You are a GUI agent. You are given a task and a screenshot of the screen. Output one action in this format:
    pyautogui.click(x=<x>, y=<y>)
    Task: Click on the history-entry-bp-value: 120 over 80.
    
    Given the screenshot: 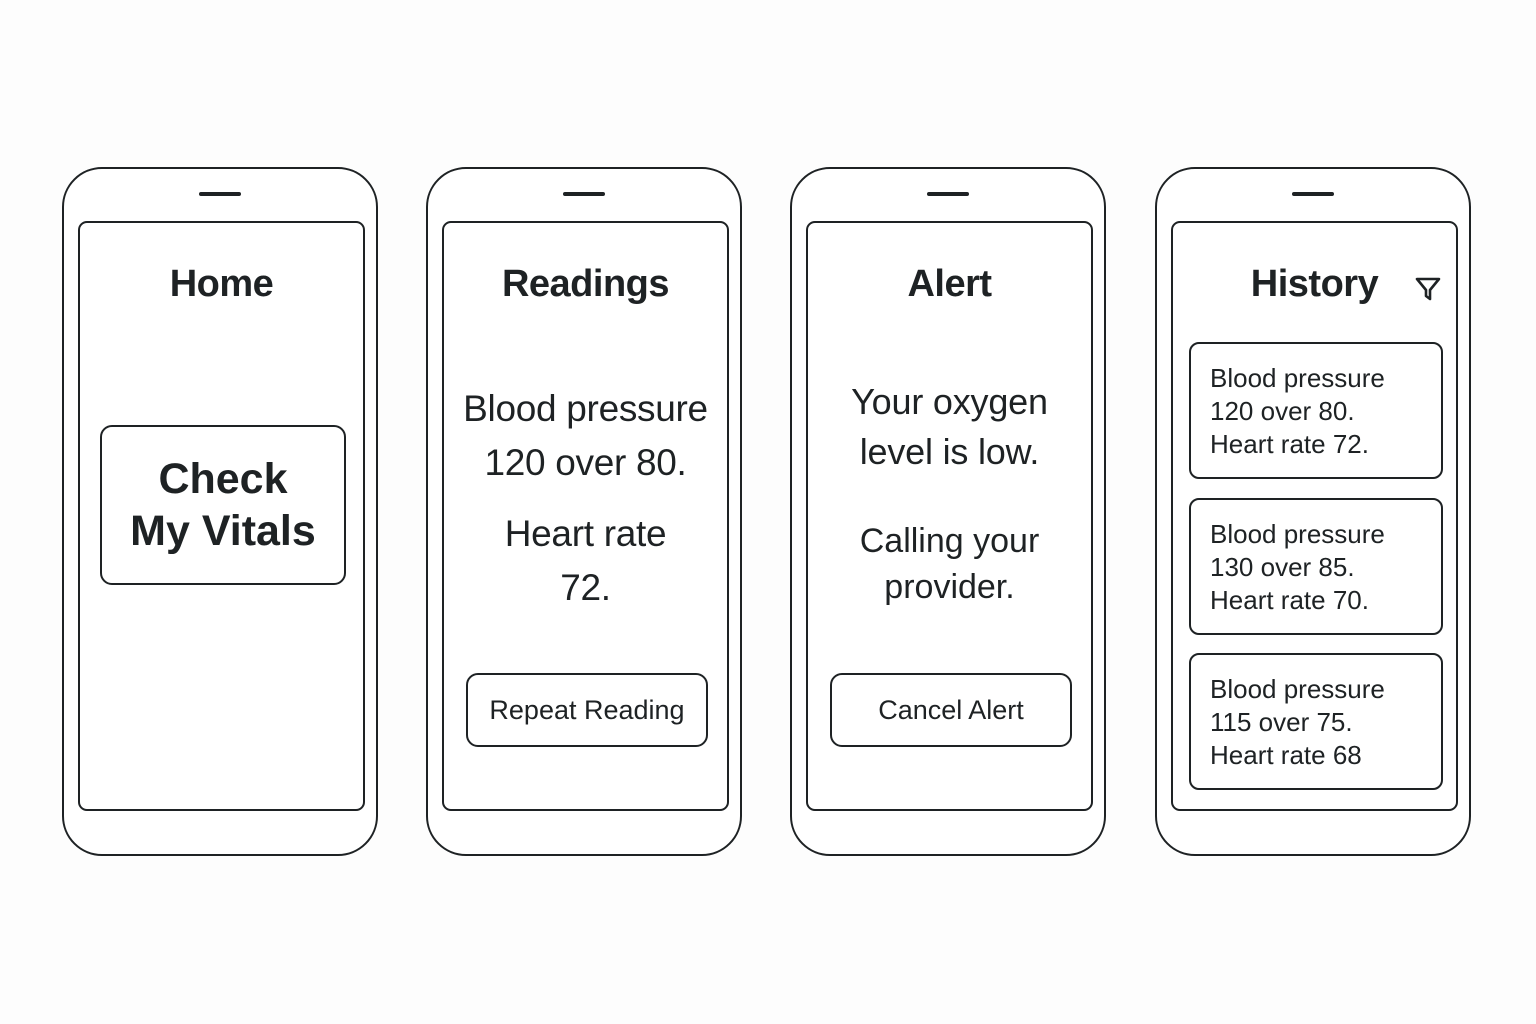 What is the action you would take?
    pyautogui.click(x=1282, y=411)
    